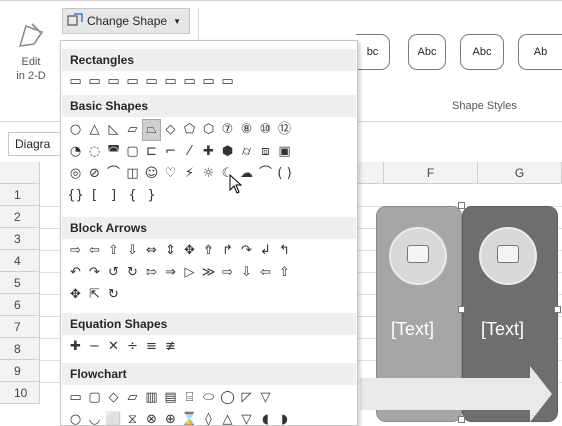 Image resolution: width=562 pixels, height=426 pixels. What do you see at coordinates (113, 273) in the screenshot?
I see `shape-option: ↺` at bounding box center [113, 273].